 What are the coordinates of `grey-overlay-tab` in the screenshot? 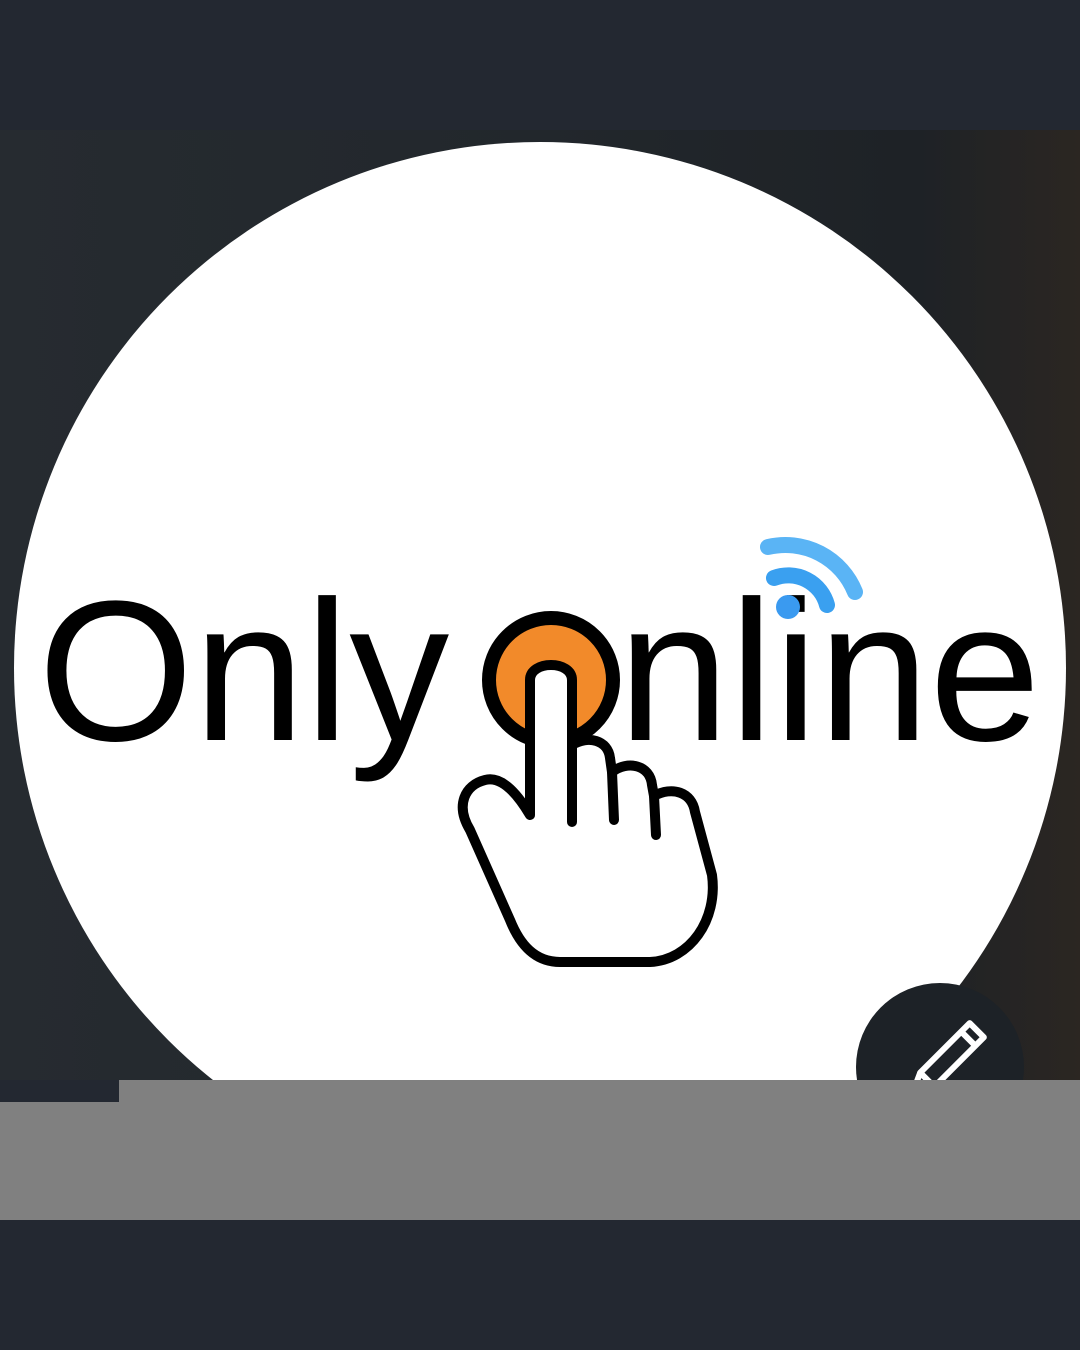 It's located at (599, 1092).